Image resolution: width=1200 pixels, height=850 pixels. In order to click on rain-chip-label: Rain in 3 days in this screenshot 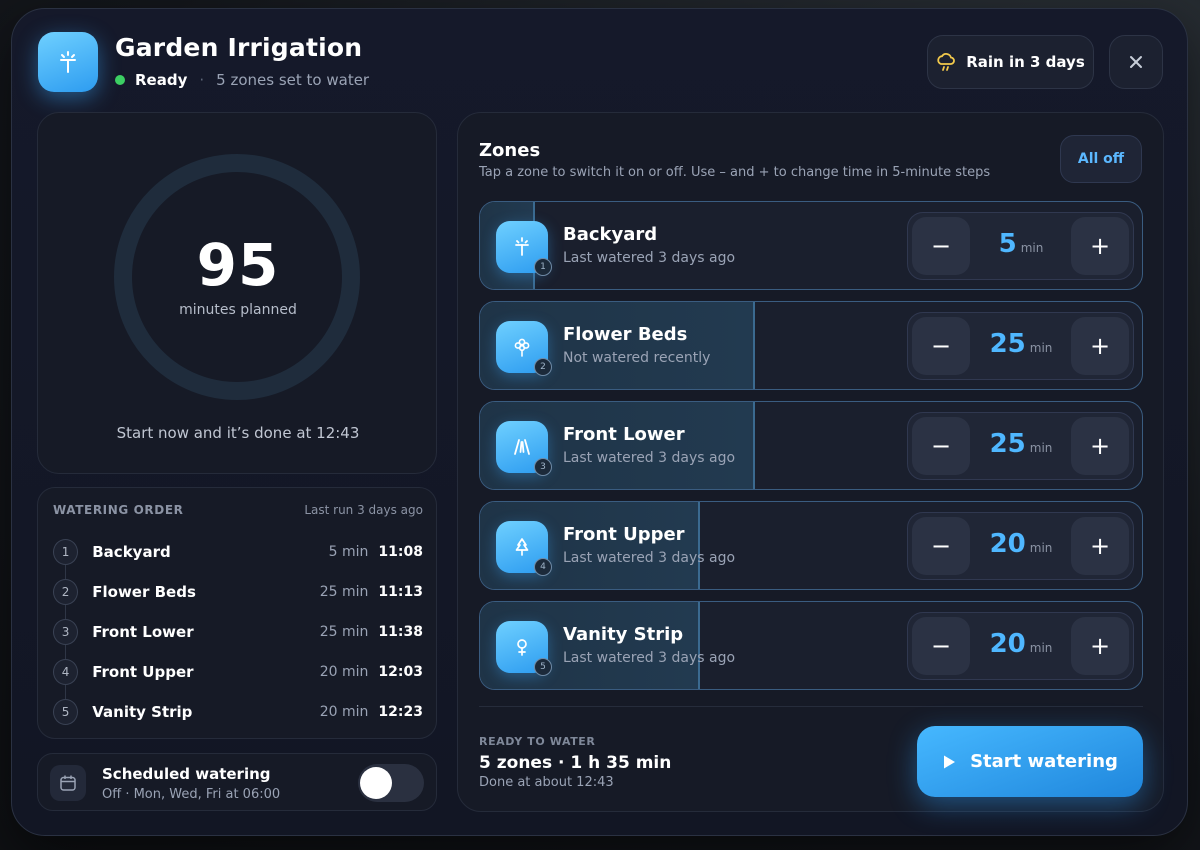, I will do `click(1025, 62)`.